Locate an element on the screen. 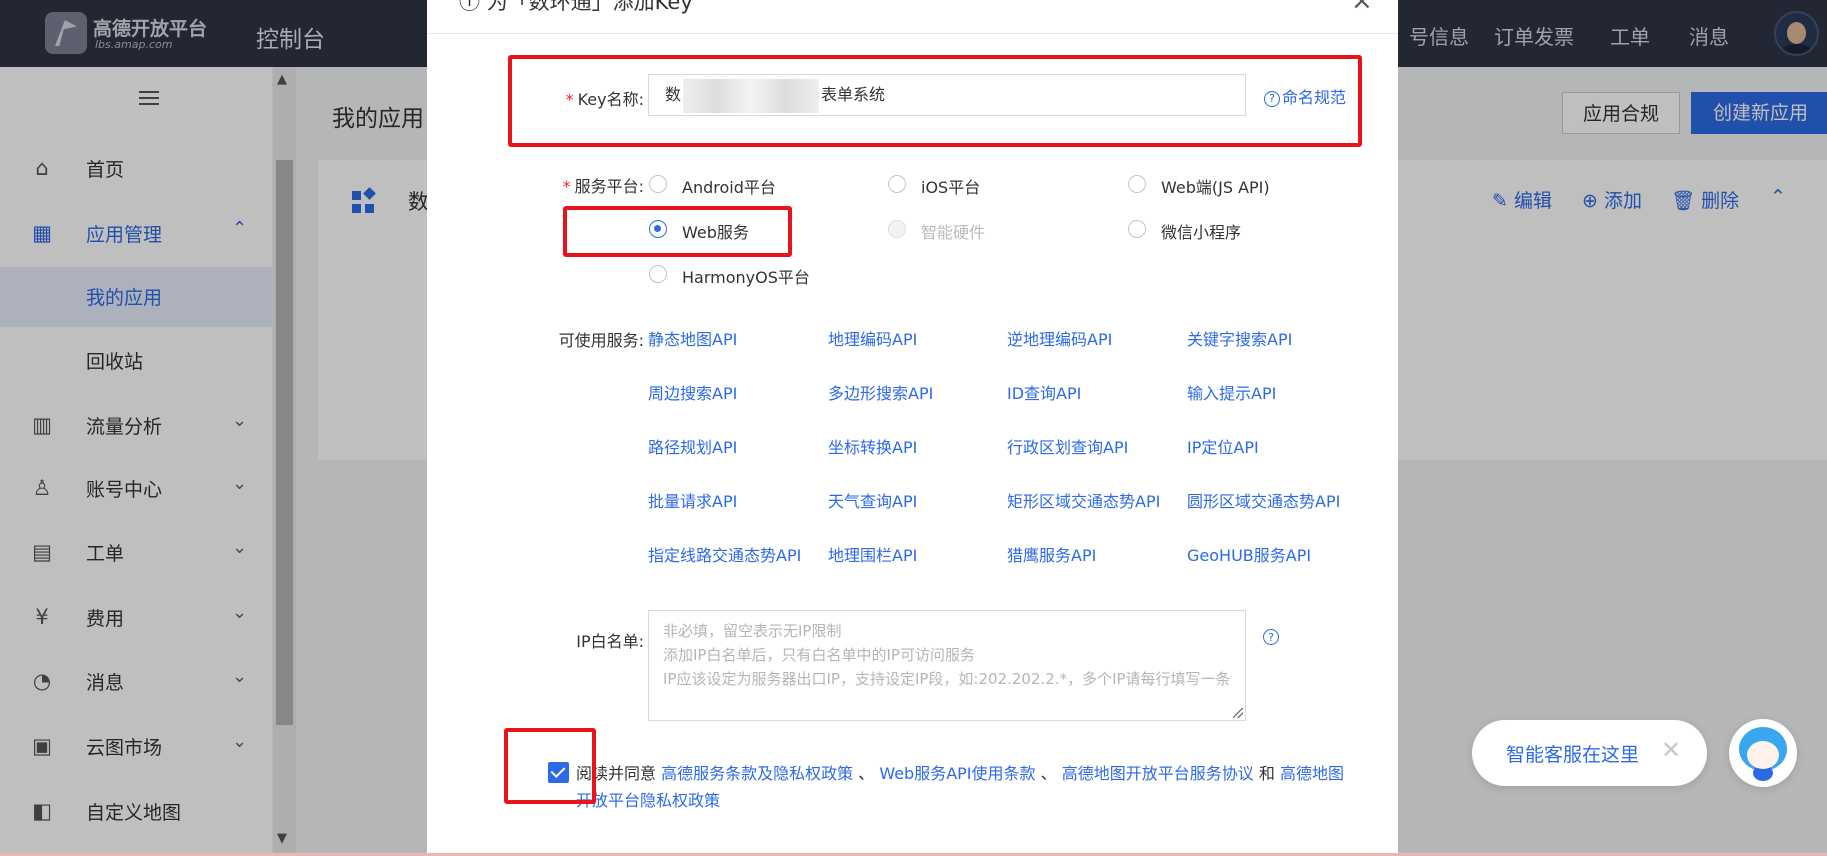 This screenshot has width=1827, height=856. services-label: 可使用服务: is located at coordinates (601, 340).